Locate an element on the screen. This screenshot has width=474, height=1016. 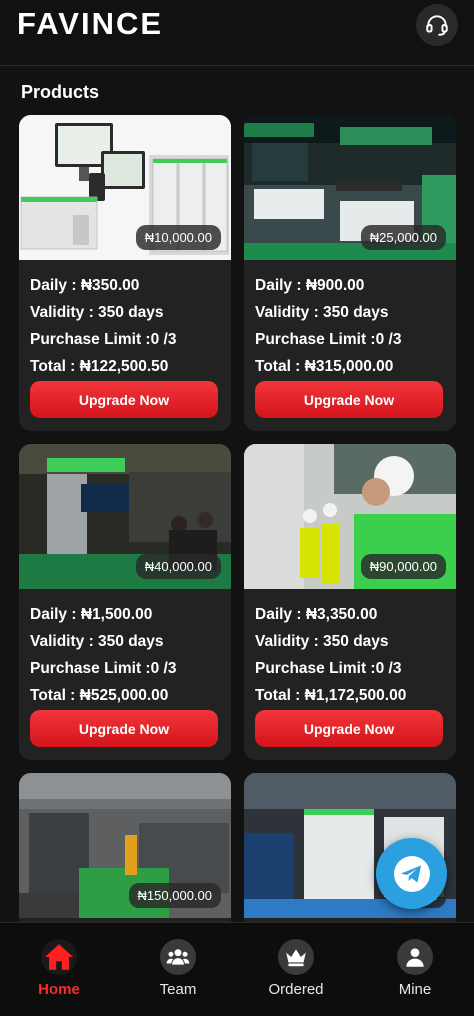
telegram-icon is located at coordinates (411, 873).